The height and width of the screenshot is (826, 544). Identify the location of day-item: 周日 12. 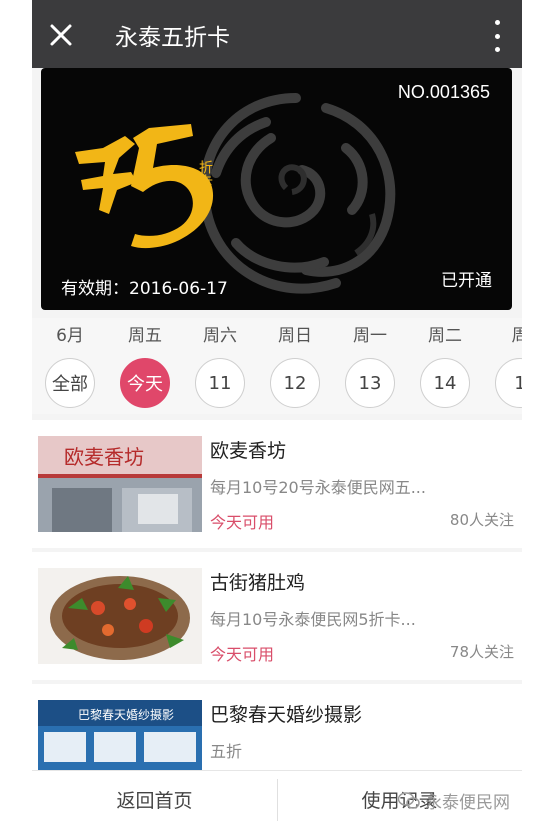
(295, 363).